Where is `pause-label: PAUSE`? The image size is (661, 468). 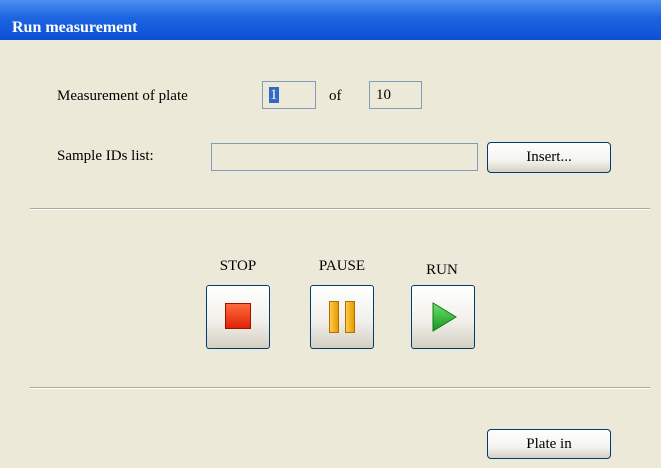
pause-label: PAUSE is located at coordinates (342, 266).